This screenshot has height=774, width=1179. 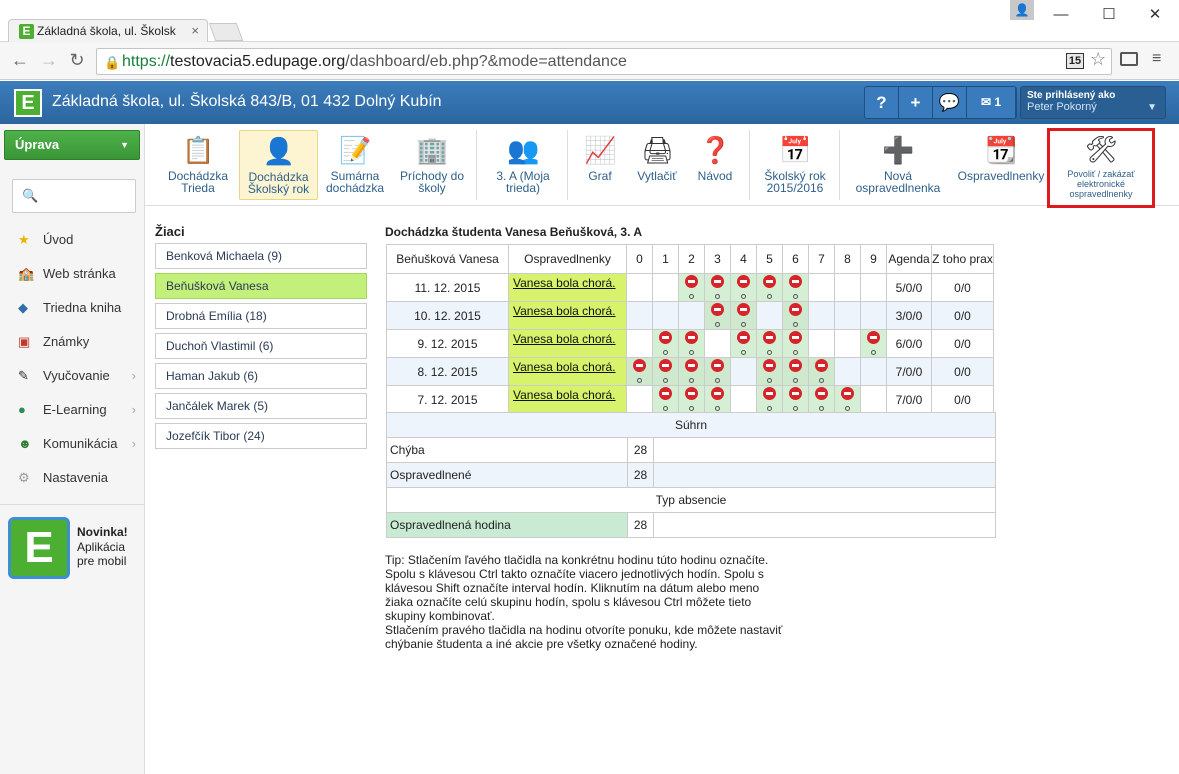 I want to click on student-item: Jančálek Marek (5), so click(x=261, y=406).